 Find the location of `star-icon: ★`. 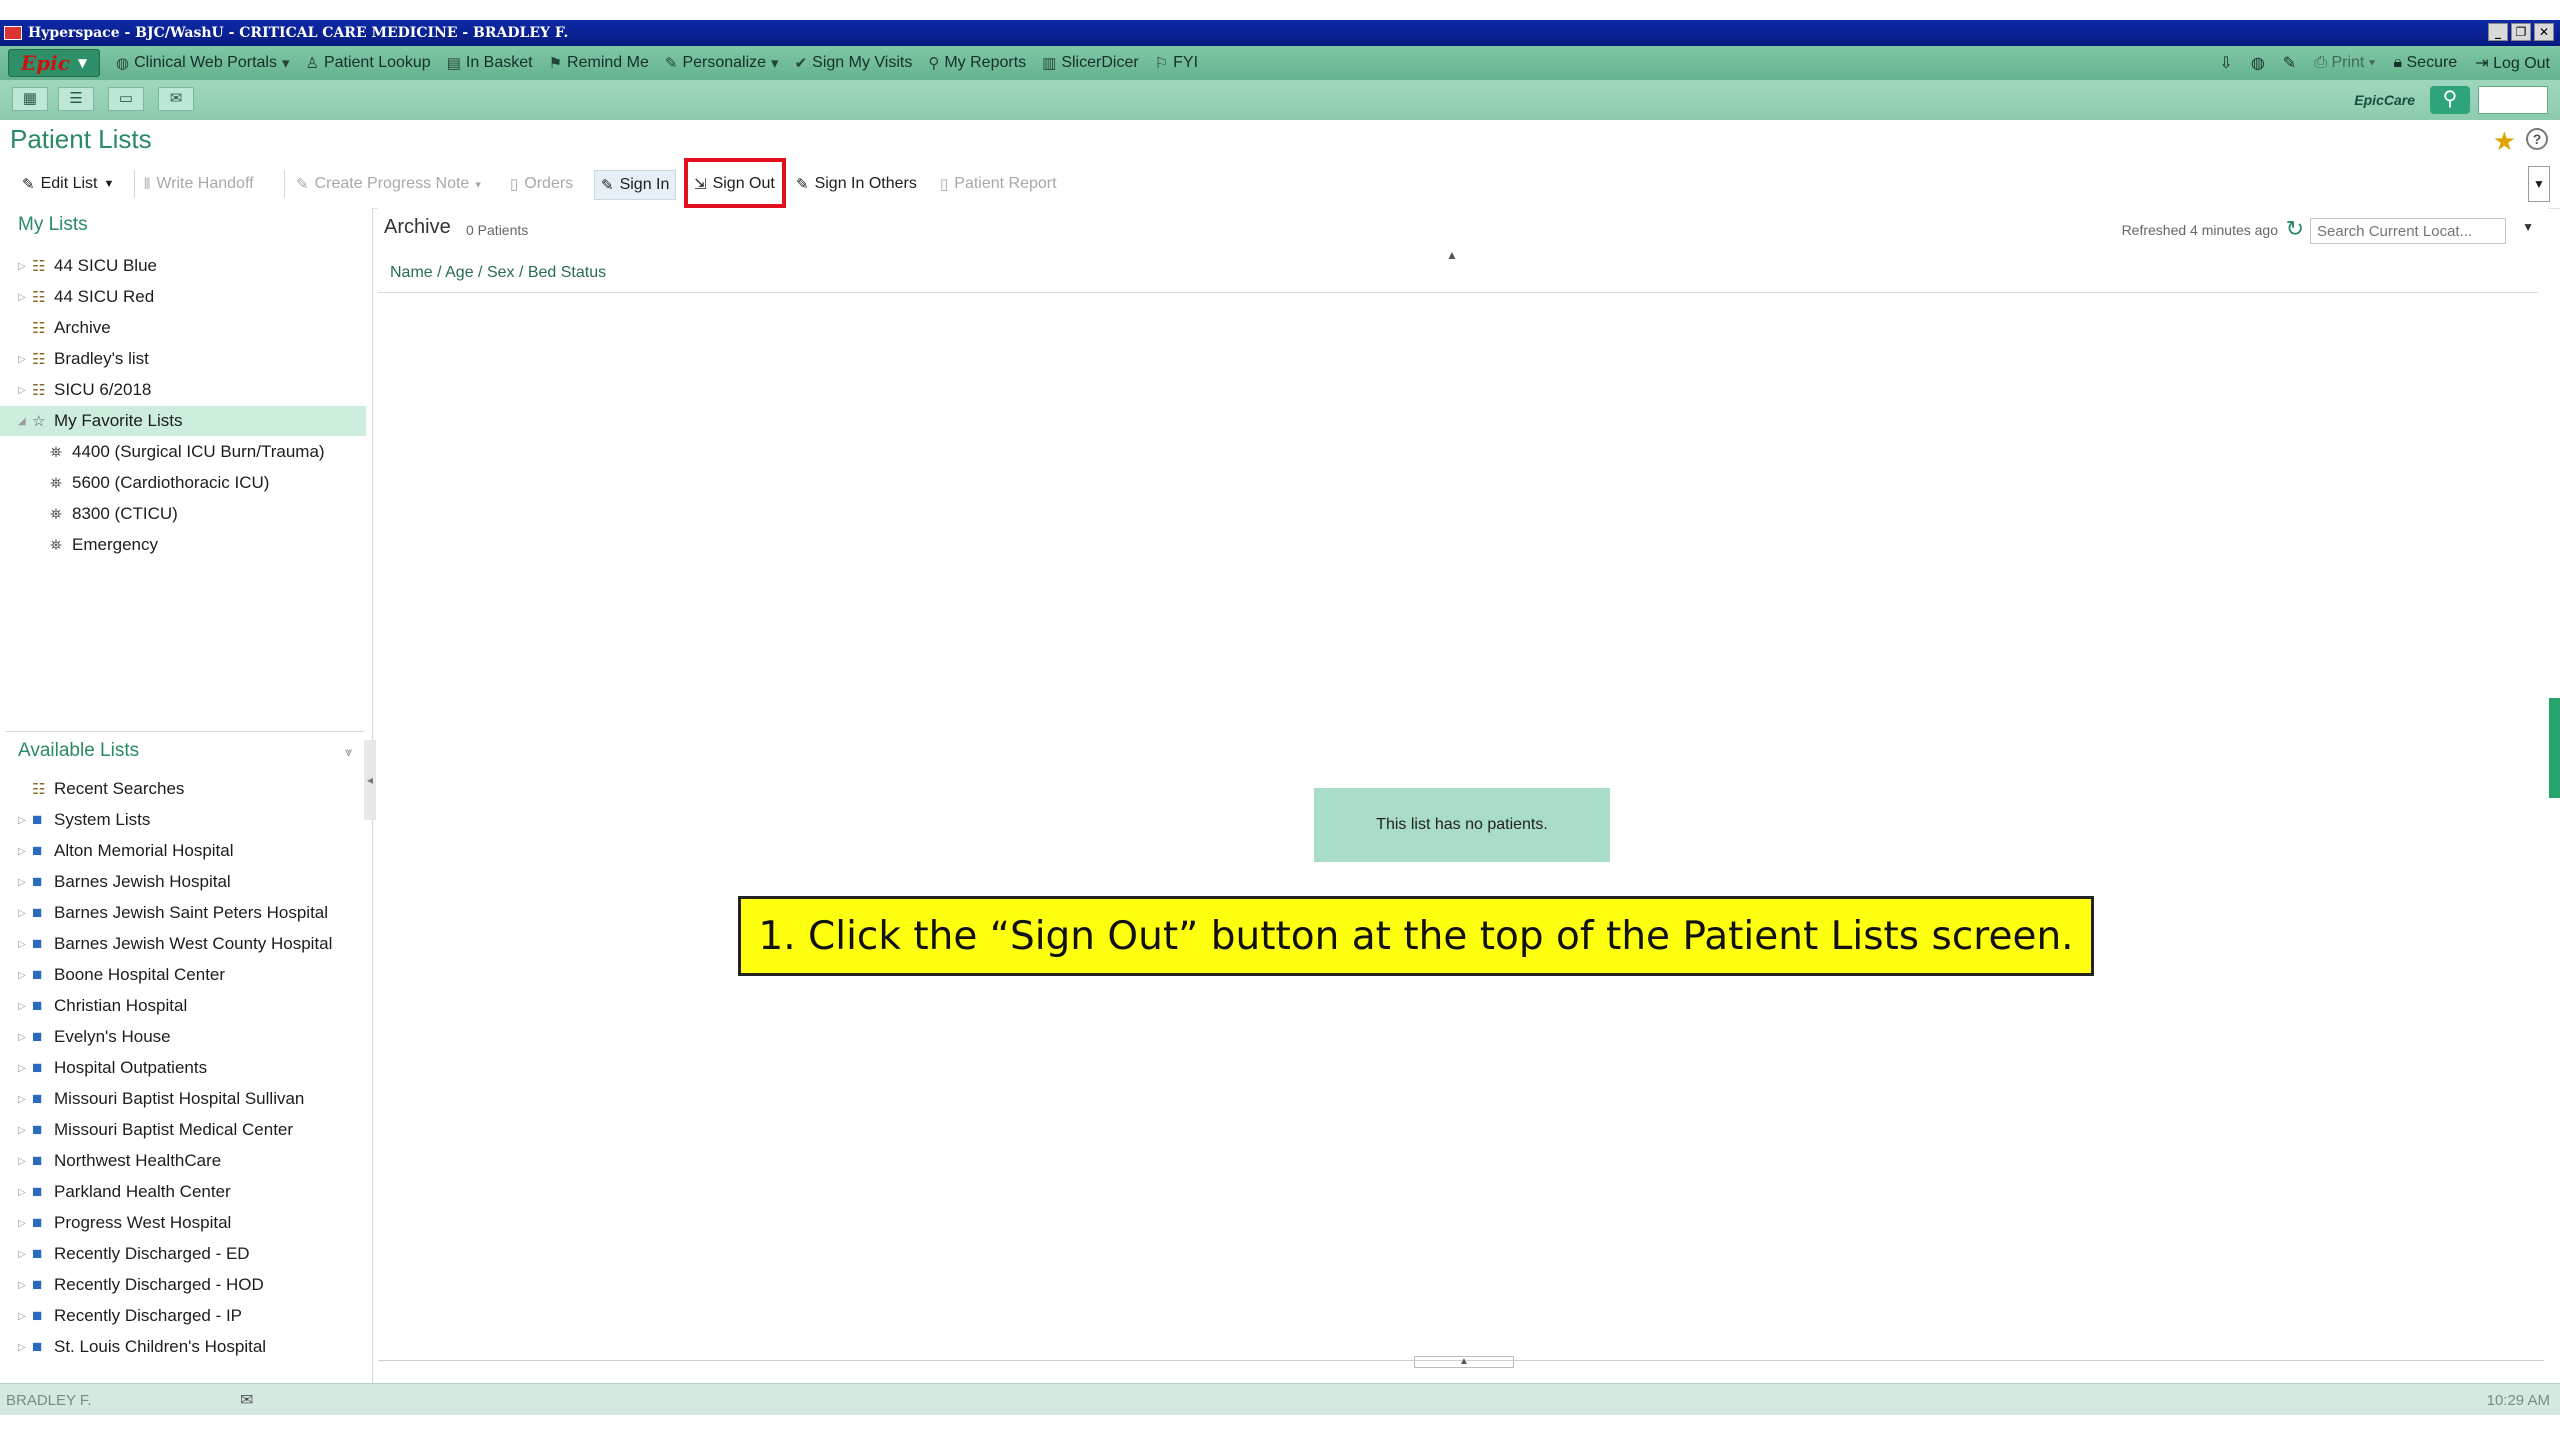

star-icon: ★ is located at coordinates (2504, 141).